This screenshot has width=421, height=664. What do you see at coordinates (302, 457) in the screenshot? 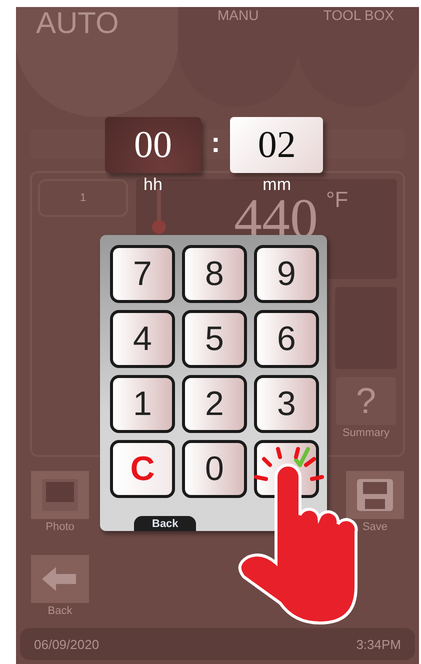
I see `check-icon` at bounding box center [302, 457].